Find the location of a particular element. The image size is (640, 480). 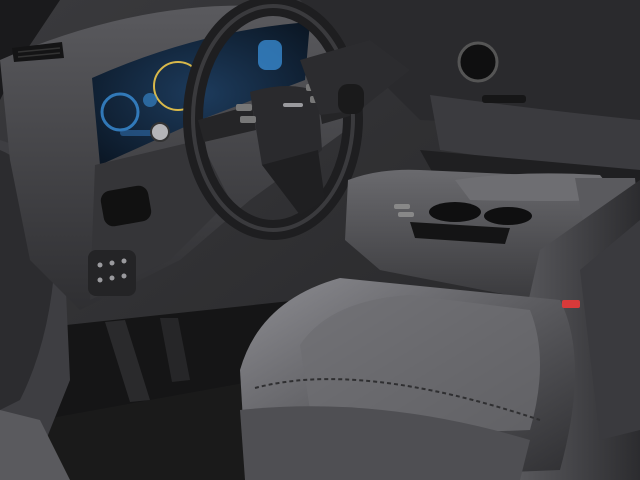

display-right-tile is located at coordinates (270, 55).